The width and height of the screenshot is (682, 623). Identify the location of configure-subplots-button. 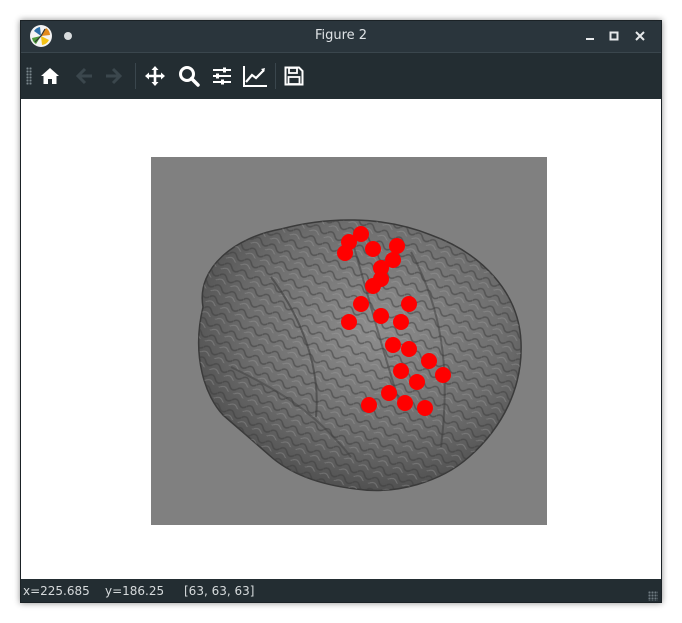
(222, 76).